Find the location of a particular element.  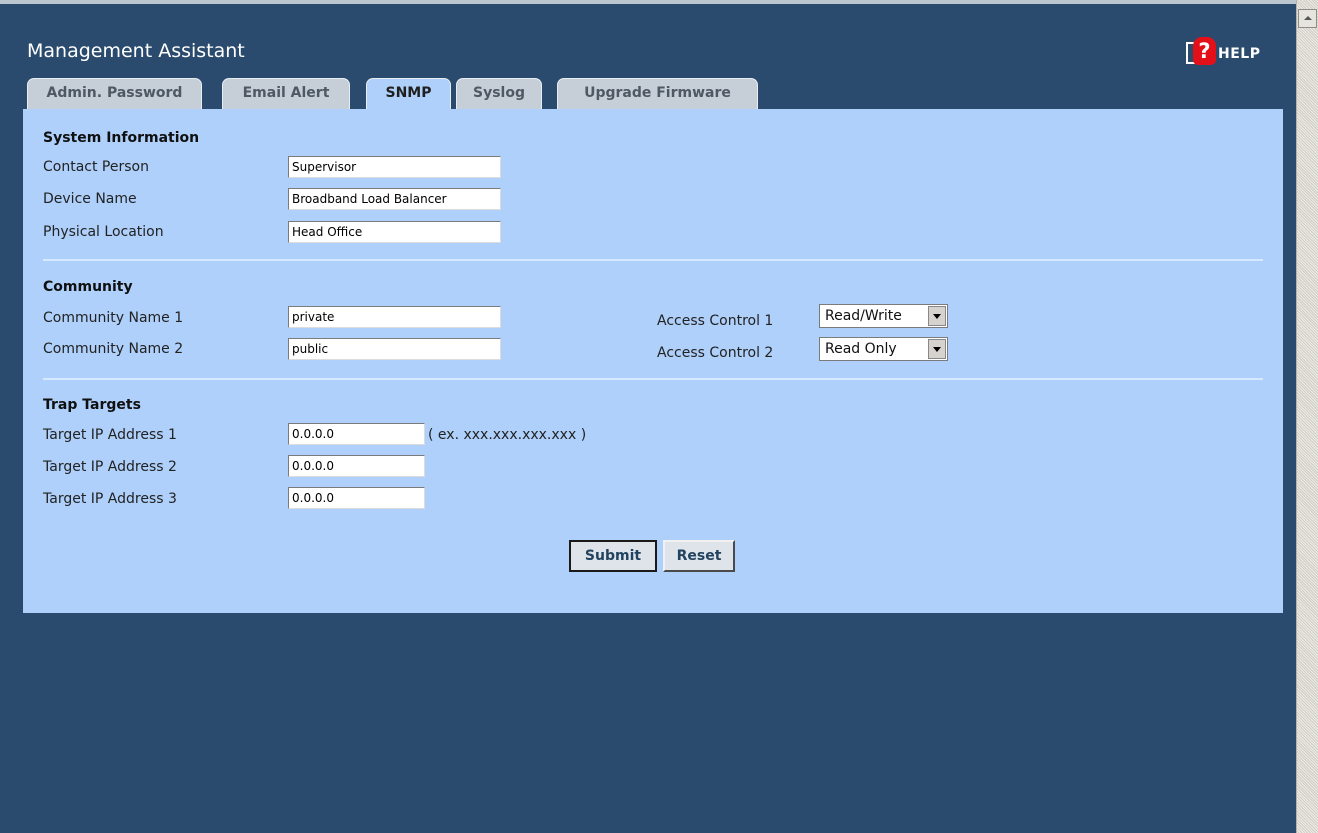

vertical-scrollbar is located at coordinates (1307, 416).